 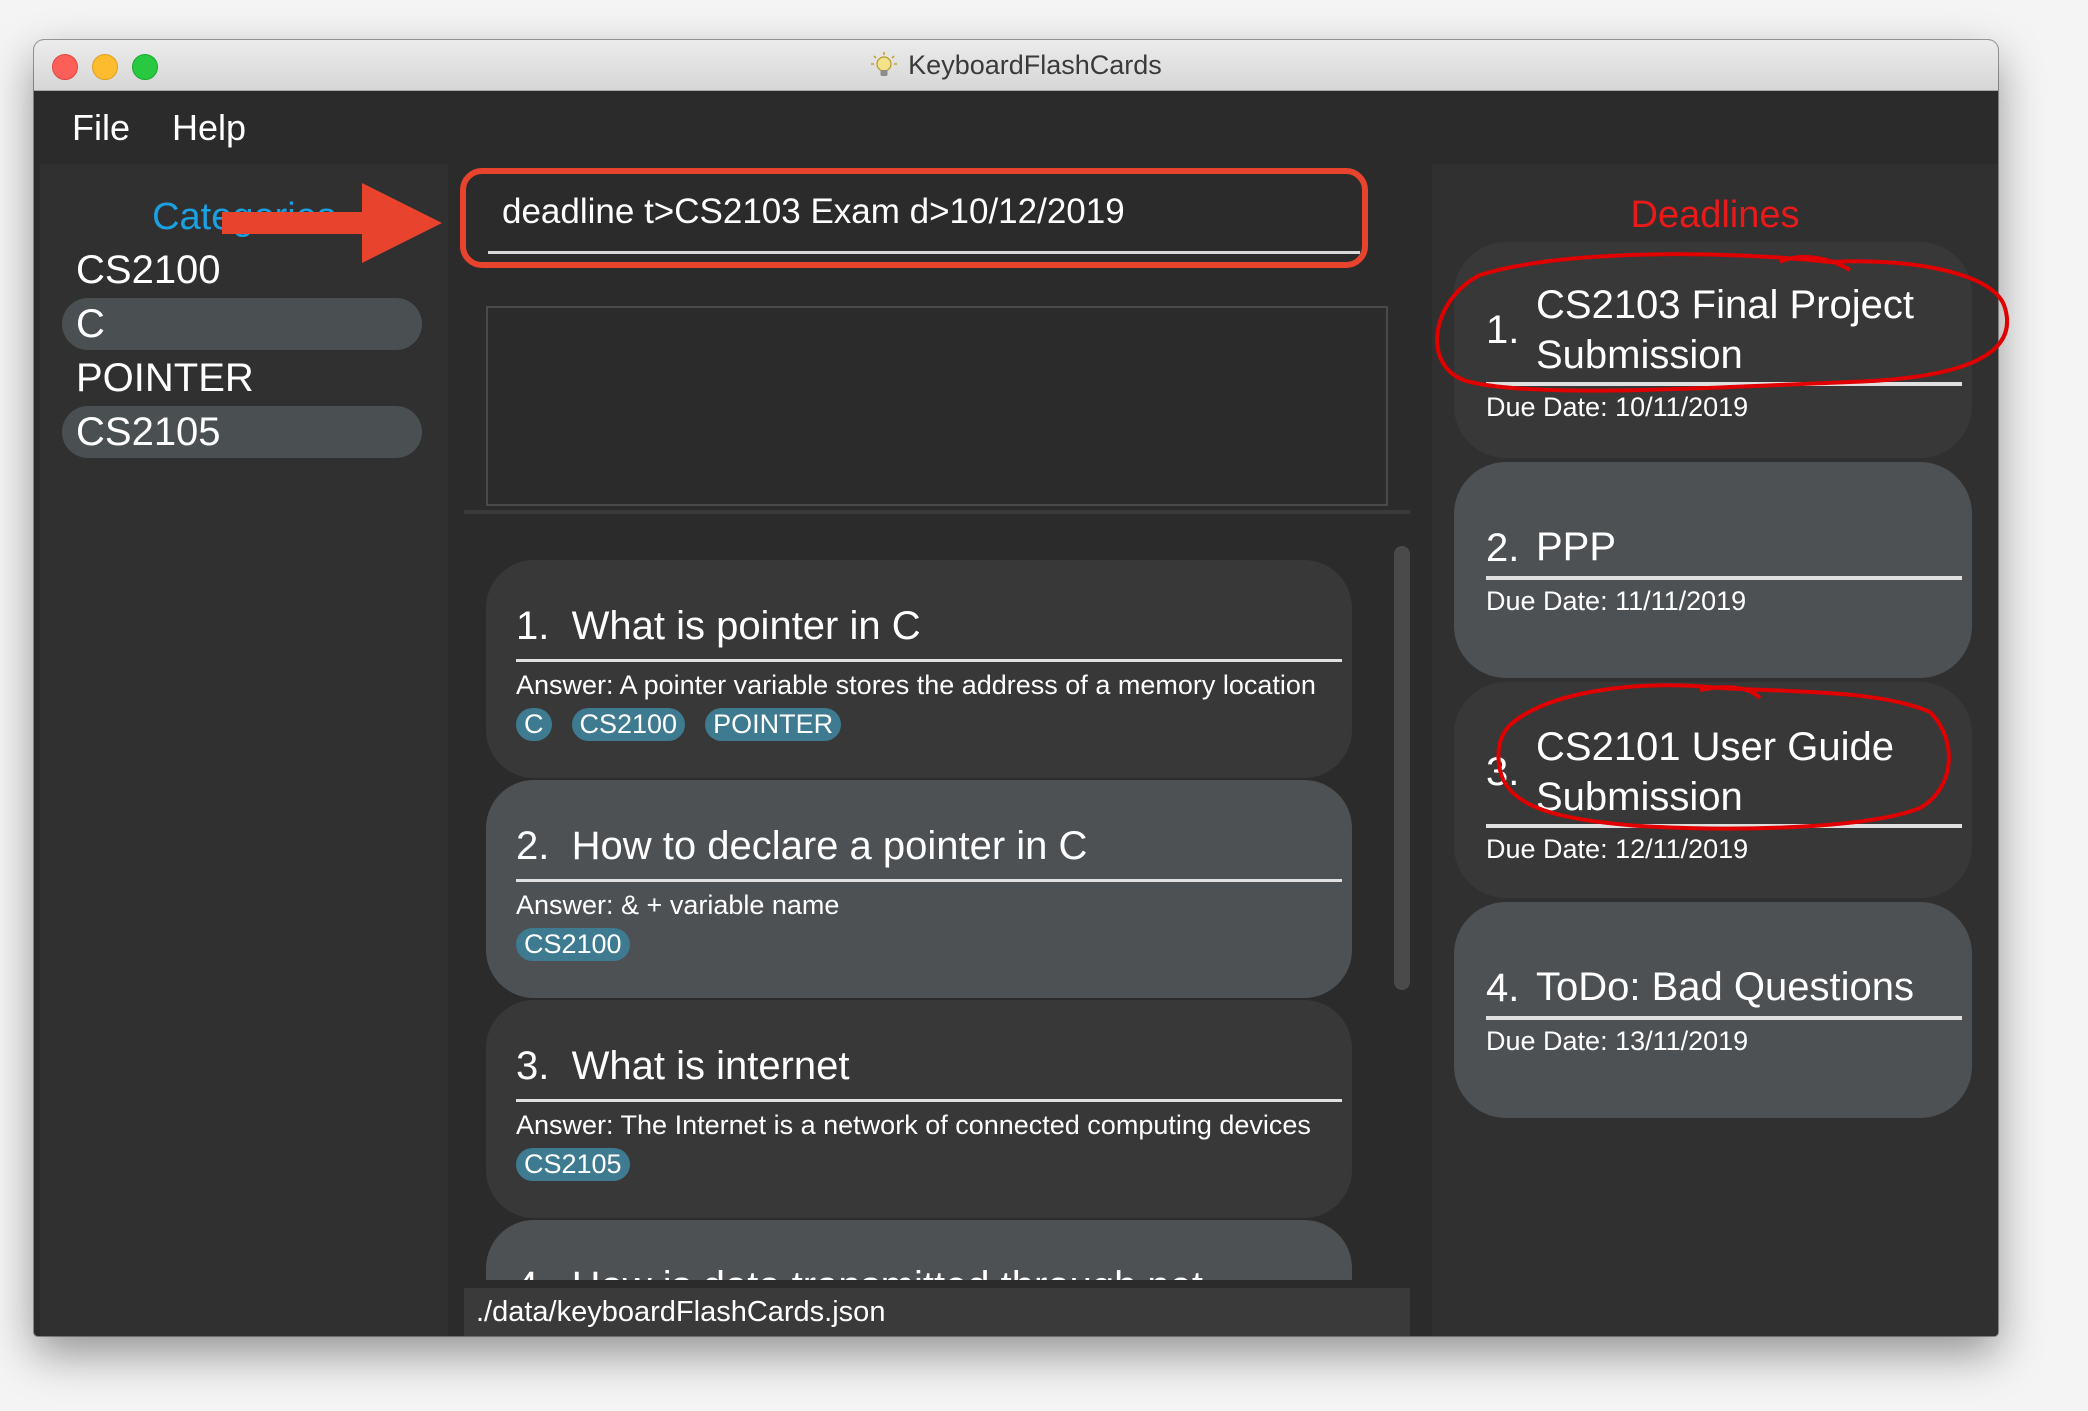 I want to click on category-item: CS2100, so click(x=242, y=270).